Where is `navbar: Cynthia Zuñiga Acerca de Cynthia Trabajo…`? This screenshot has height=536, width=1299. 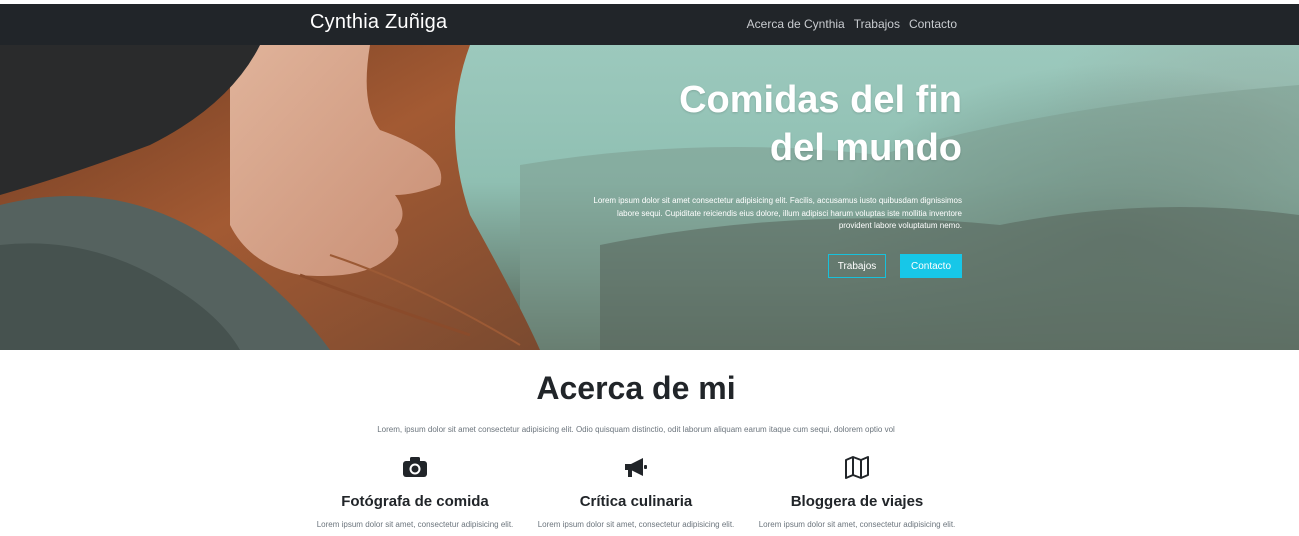 navbar: Cynthia Zuñiga Acerca de Cynthia Trabajo… is located at coordinates (649, 24).